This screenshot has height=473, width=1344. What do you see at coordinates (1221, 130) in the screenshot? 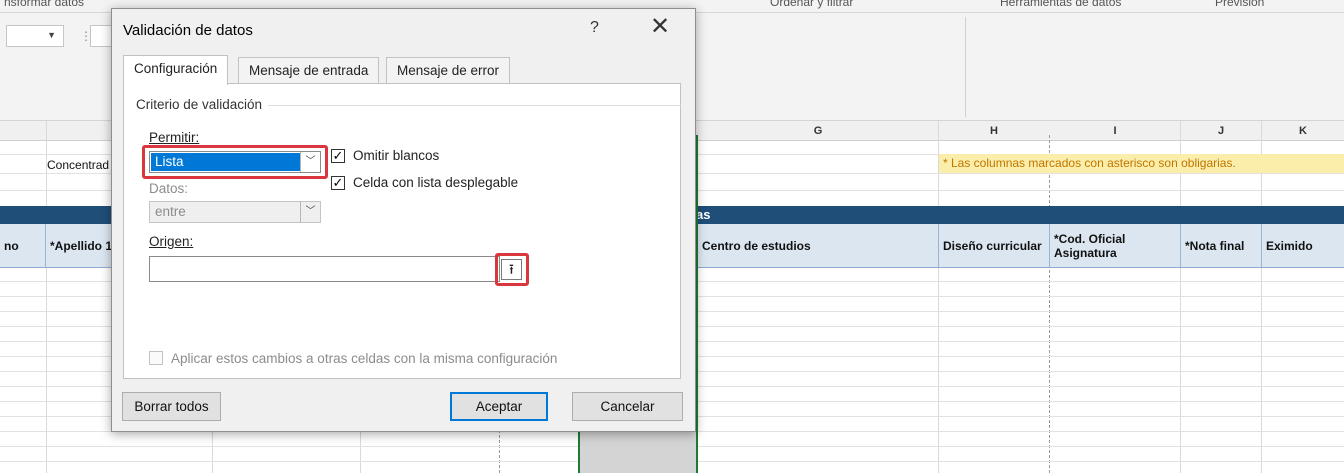
I see `column-header-j: J` at bounding box center [1221, 130].